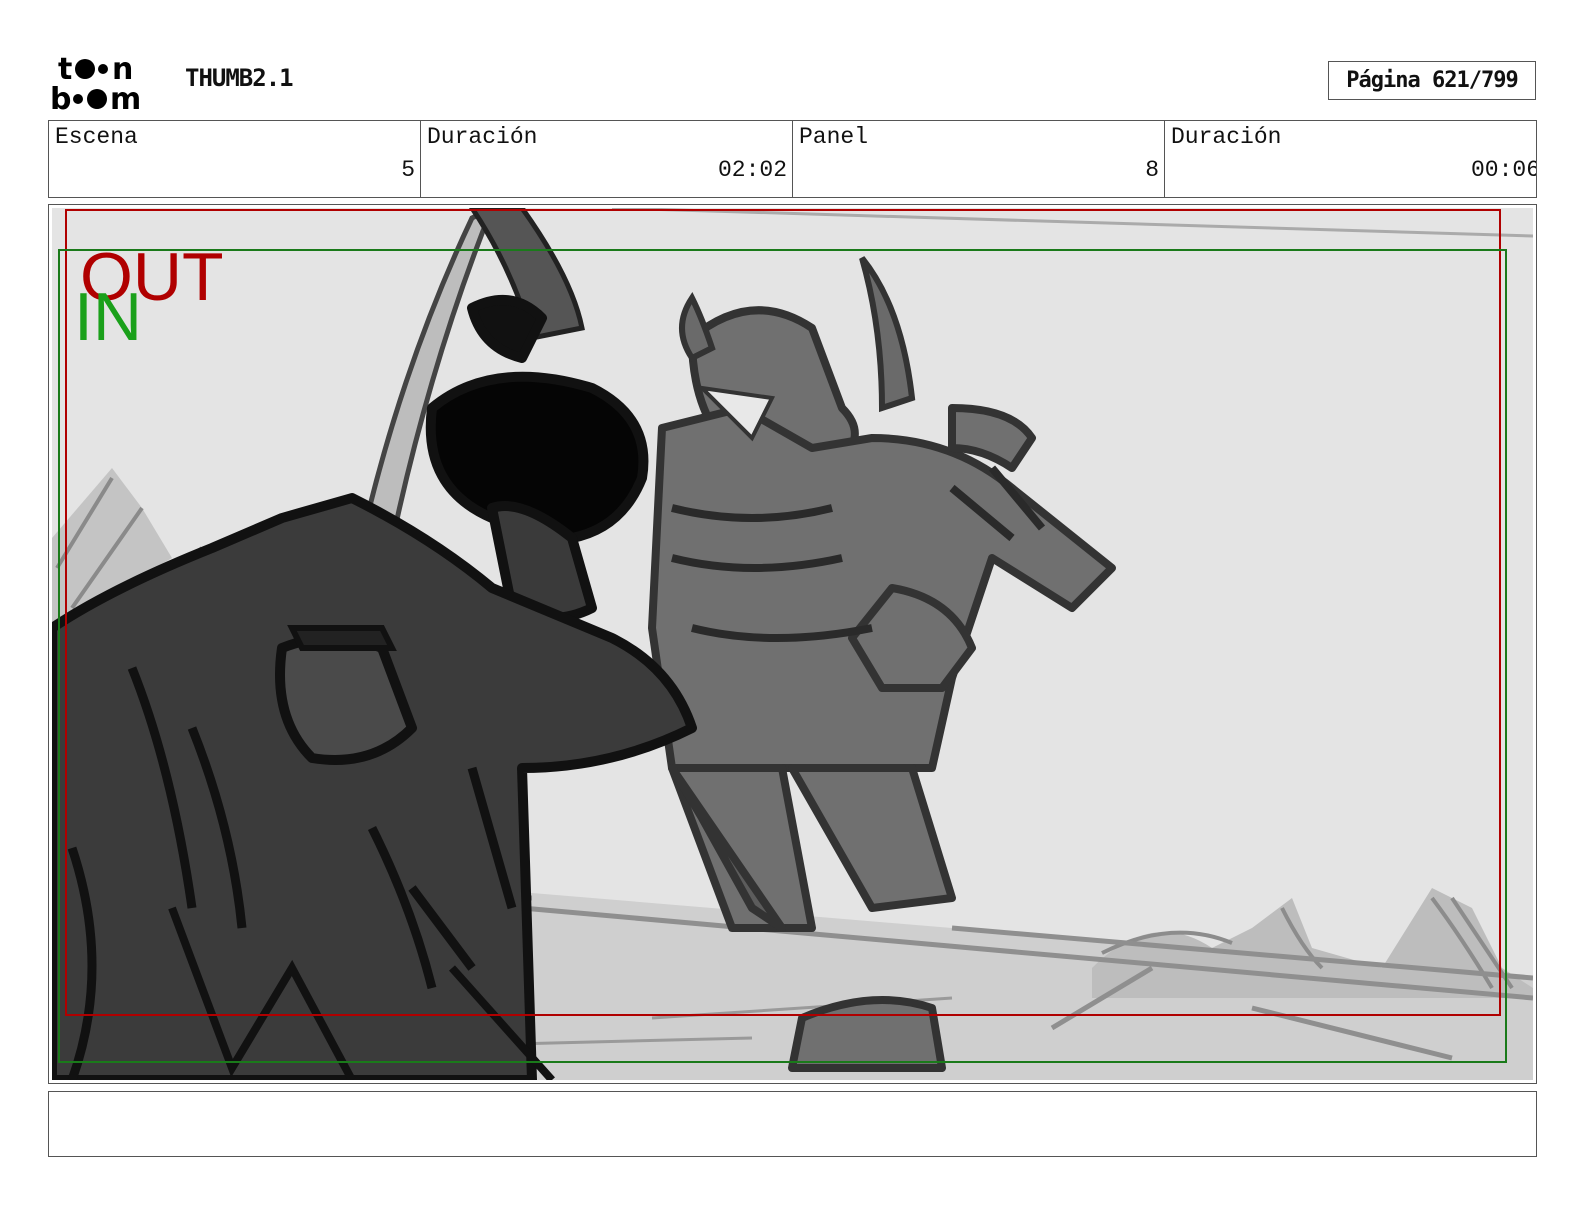 The image size is (1584, 1224). What do you see at coordinates (979, 159) in the screenshot?
I see `panel-cell: Panel 8` at bounding box center [979, 159].